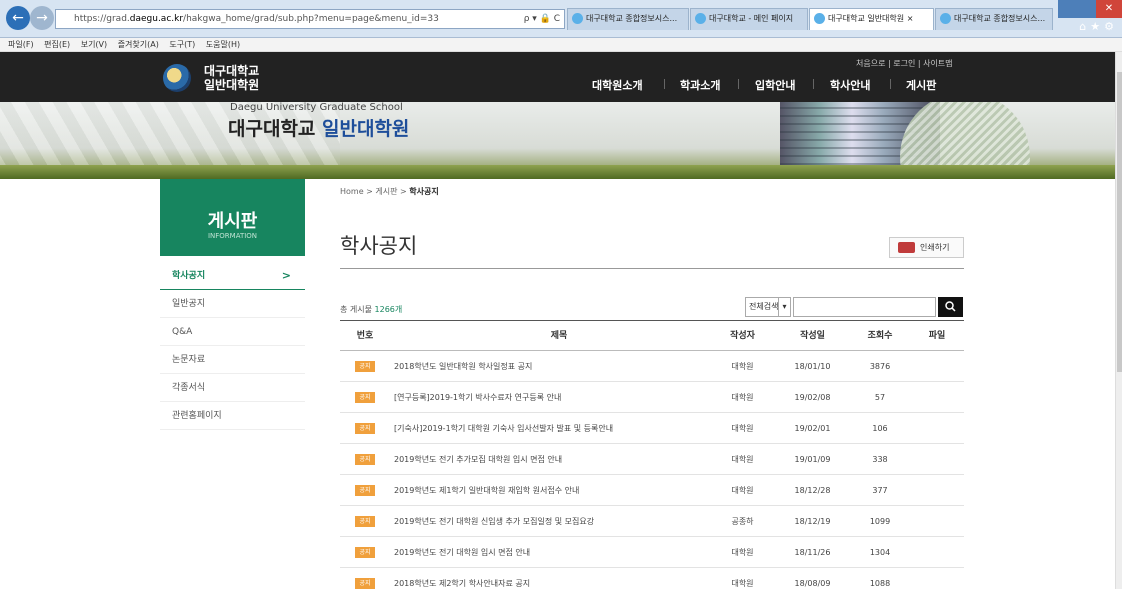 The width and height of the screenshot is (1122, 589). What do you see at coordinates (812, 397) in the screenshot?
I see `post-date: 19/02/08` at bounding box center [812, 397].